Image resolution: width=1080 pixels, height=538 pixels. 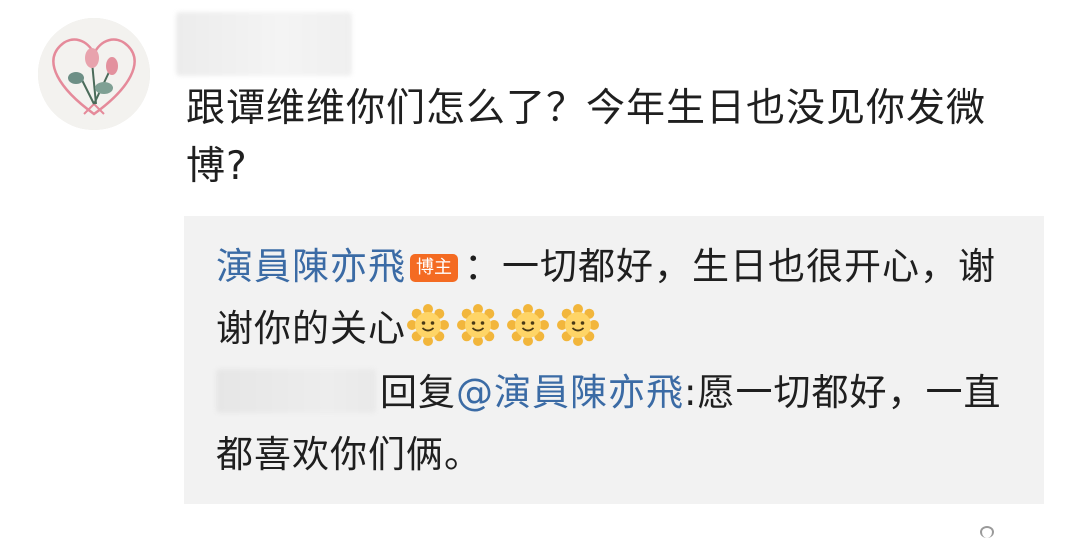 I want to click on commenter-name-redacted, so click(x=264, y=44).